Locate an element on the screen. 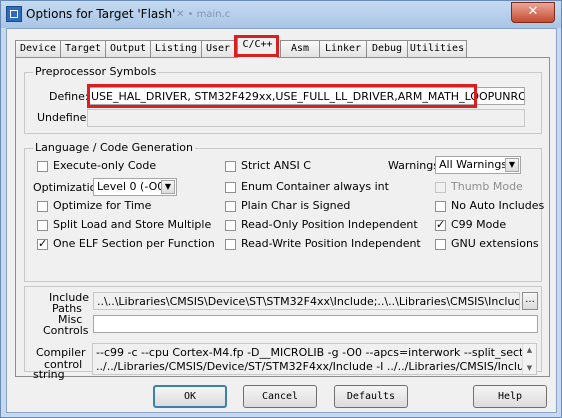 The image size is (562, 418). scroll-up-icon: ▲ is located at coordinates (529, 350).